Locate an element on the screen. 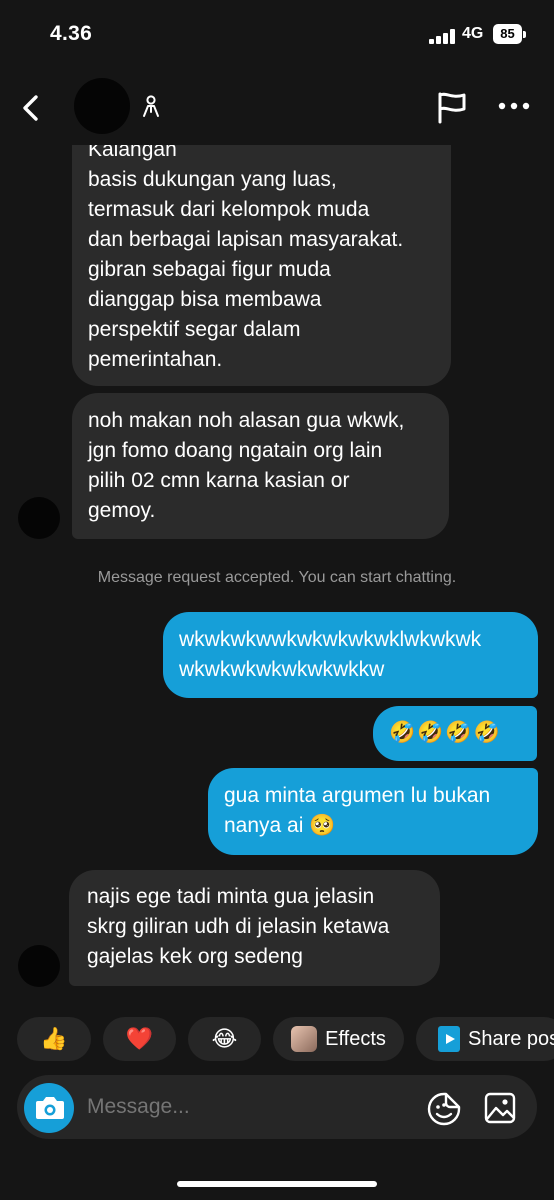  sticker-icon is located at coordinates (444, 1109).